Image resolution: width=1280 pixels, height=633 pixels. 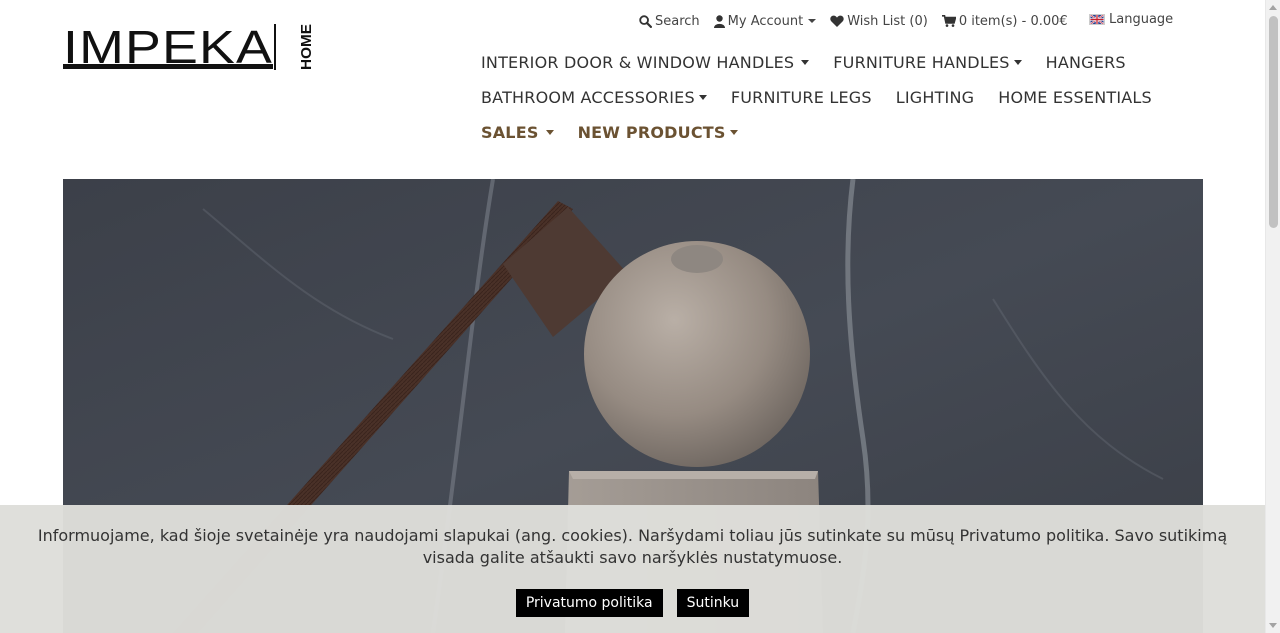 I want to click on scroll-up-arrow-icon, so click(x=1273, y=7).